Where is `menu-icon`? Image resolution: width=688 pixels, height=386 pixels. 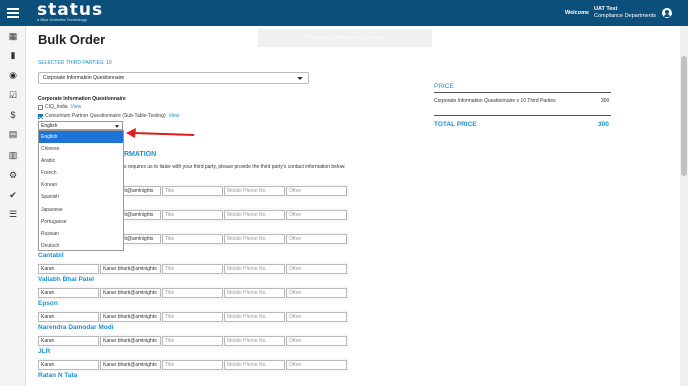 menu-icon is located at coordinates (13, 13).